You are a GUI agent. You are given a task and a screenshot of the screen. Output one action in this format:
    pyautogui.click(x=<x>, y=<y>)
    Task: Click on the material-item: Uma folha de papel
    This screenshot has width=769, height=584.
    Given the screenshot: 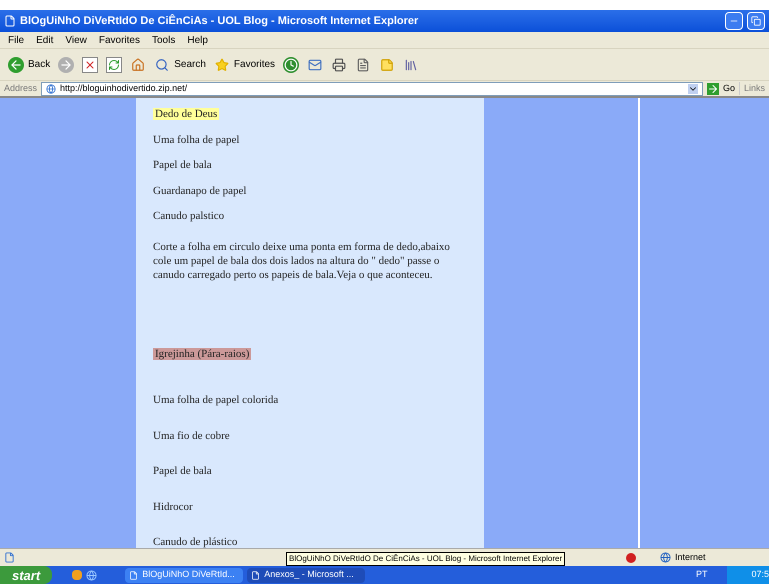 What is the action you would take?
    pyautogui.click(x=196, y=140)
    